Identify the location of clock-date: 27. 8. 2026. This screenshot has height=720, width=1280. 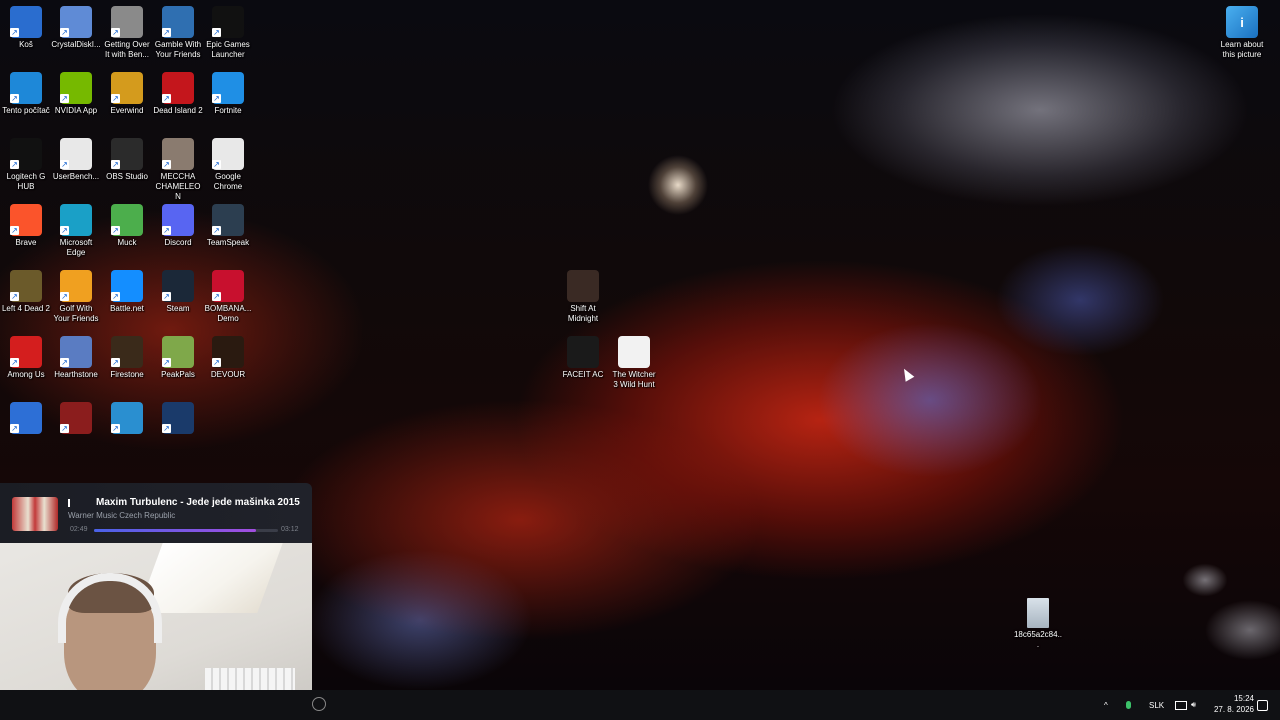
(1233, 709).